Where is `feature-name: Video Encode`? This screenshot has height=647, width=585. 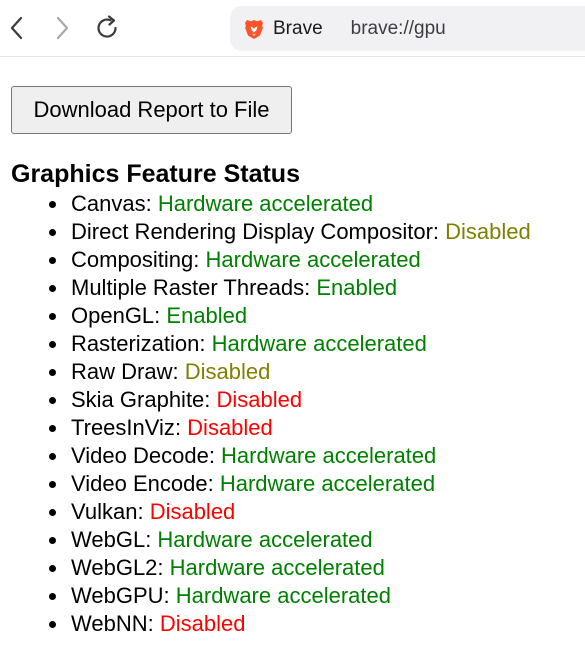
feature-name: Video Encode is located at coordinates (139, 483).